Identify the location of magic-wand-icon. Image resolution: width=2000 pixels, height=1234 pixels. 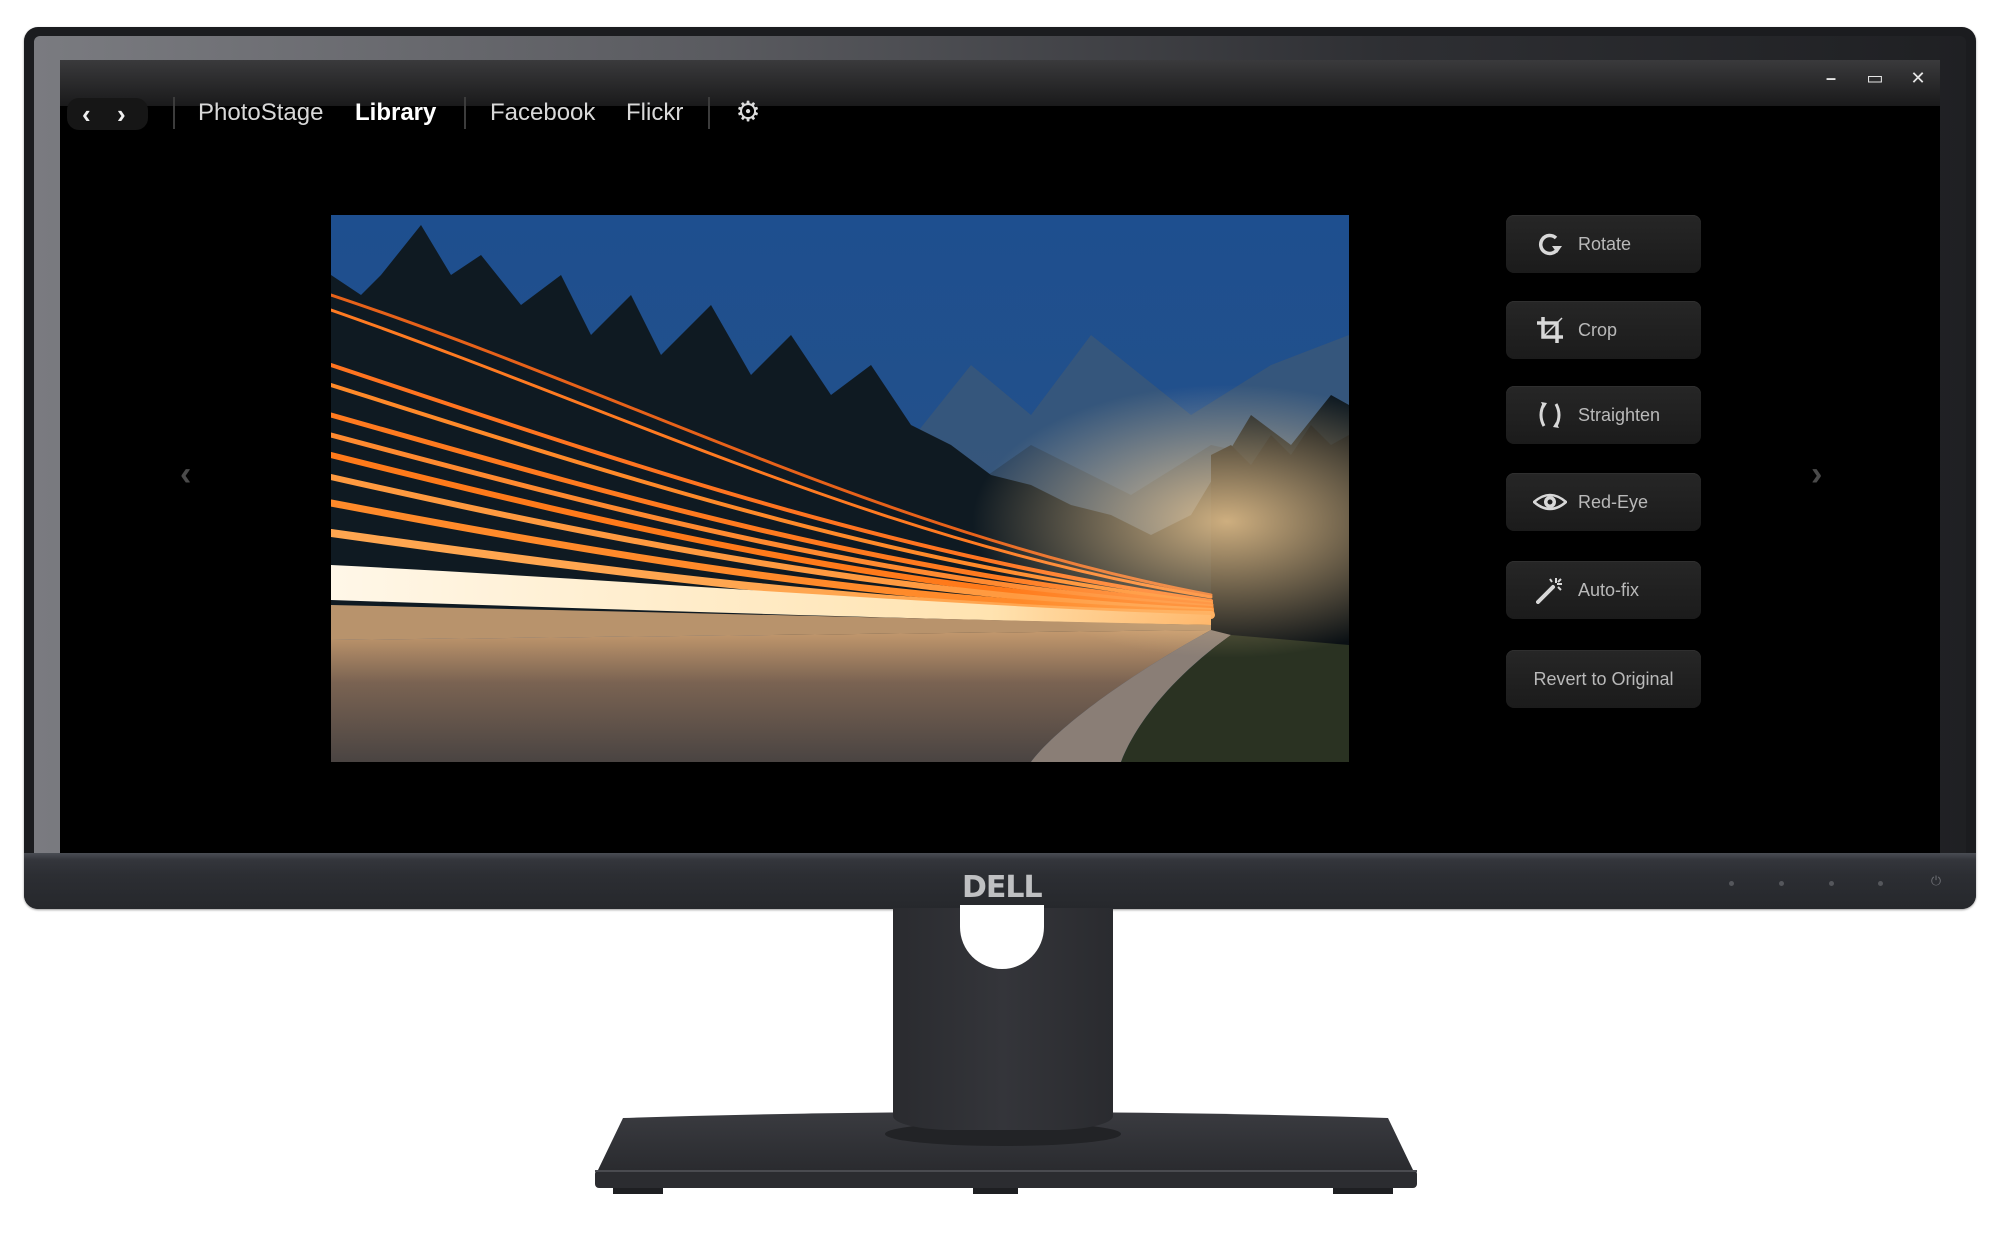
(1549, 591).